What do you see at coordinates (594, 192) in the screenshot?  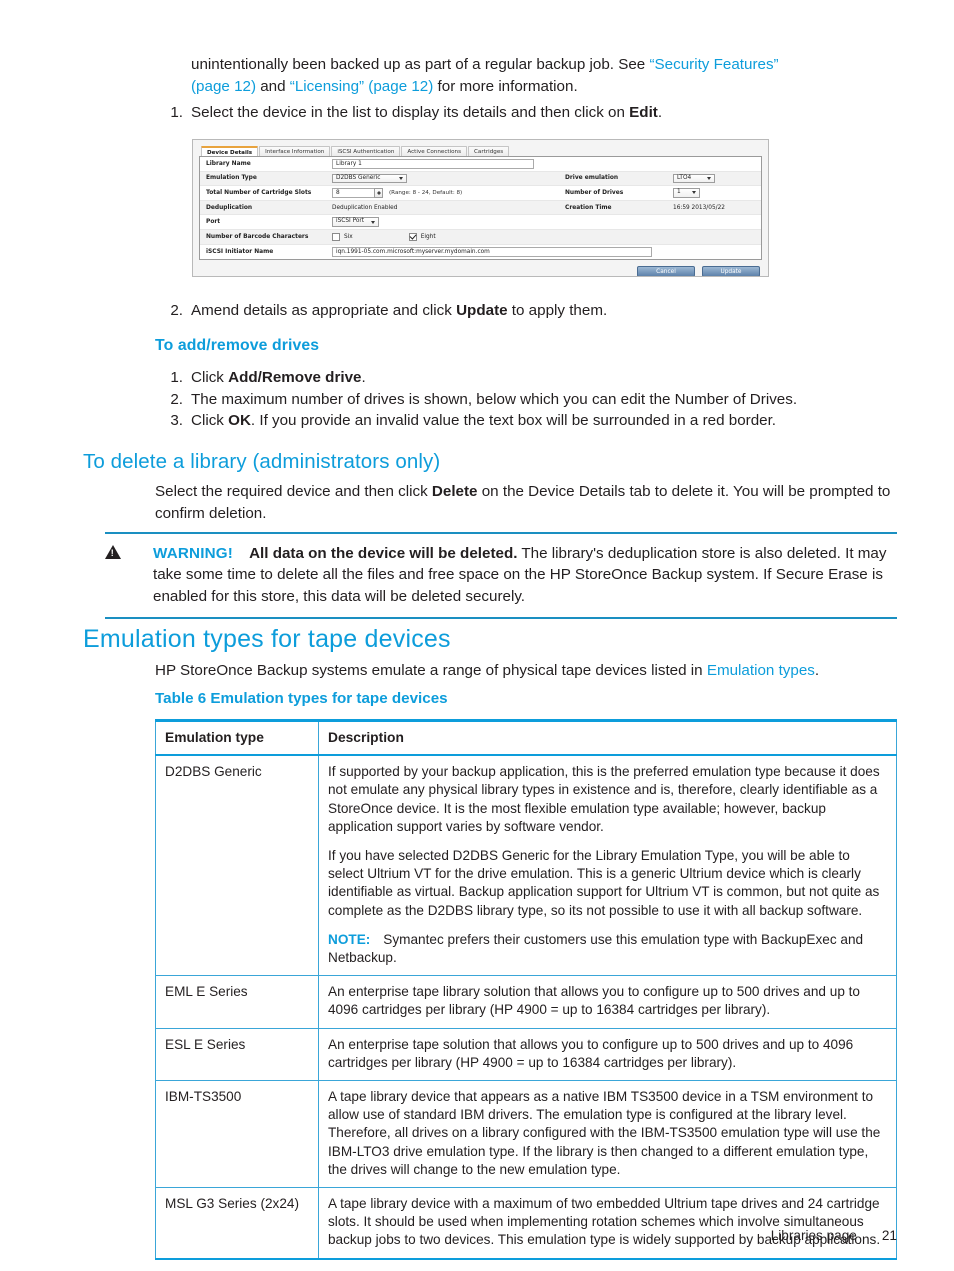 I see `number-of-drives-label: Number of Drives` at bounding box center [594, 192].